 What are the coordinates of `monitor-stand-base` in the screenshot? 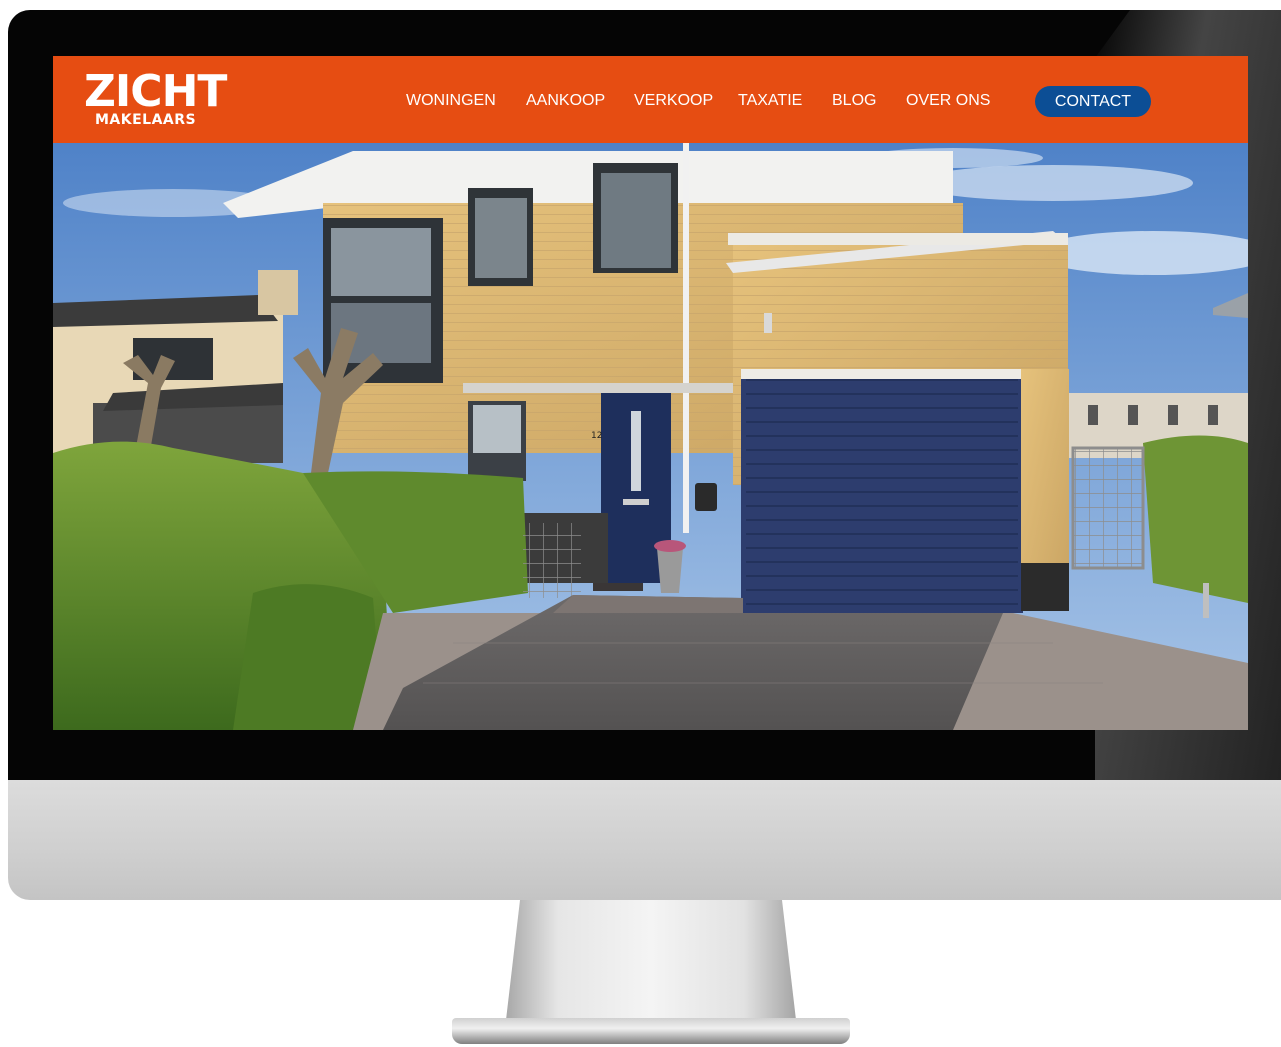 It's located at (651, 1031).